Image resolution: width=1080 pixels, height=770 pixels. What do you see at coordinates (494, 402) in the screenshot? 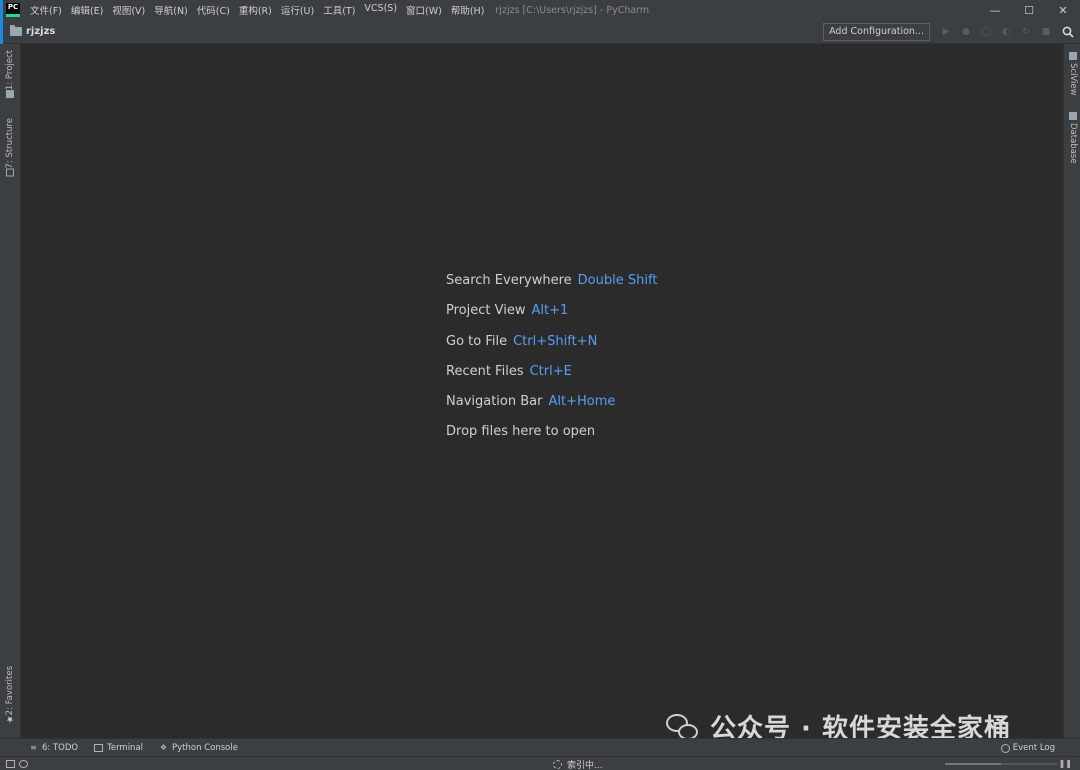
I see `hint-label: Navigation Bar` at bounding box center [494, 402].